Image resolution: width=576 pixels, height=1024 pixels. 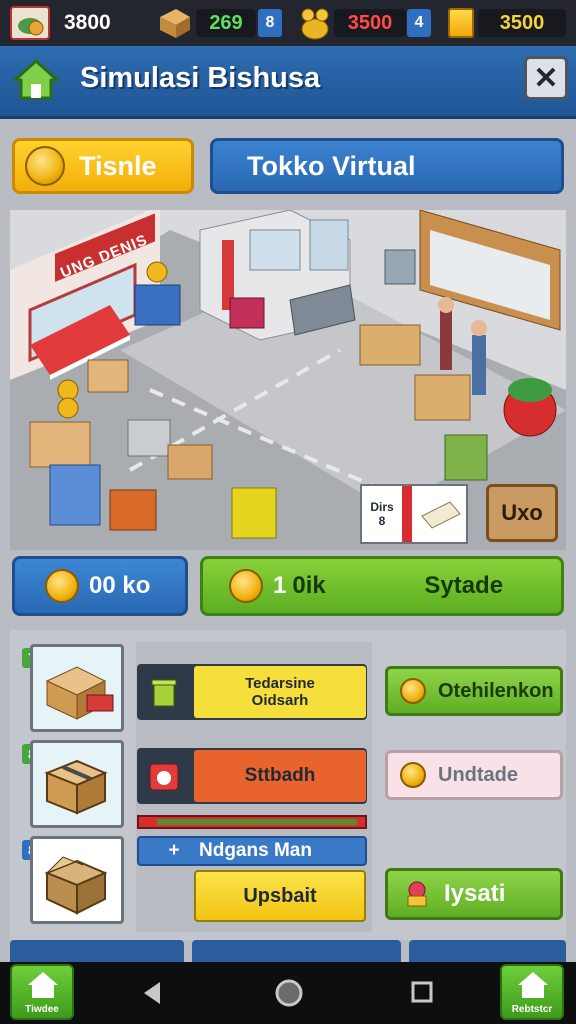 What do you see at coordinates (289, 993) in the screenshot?
I see `home-circle-icon` at bounding box center [289, 993].